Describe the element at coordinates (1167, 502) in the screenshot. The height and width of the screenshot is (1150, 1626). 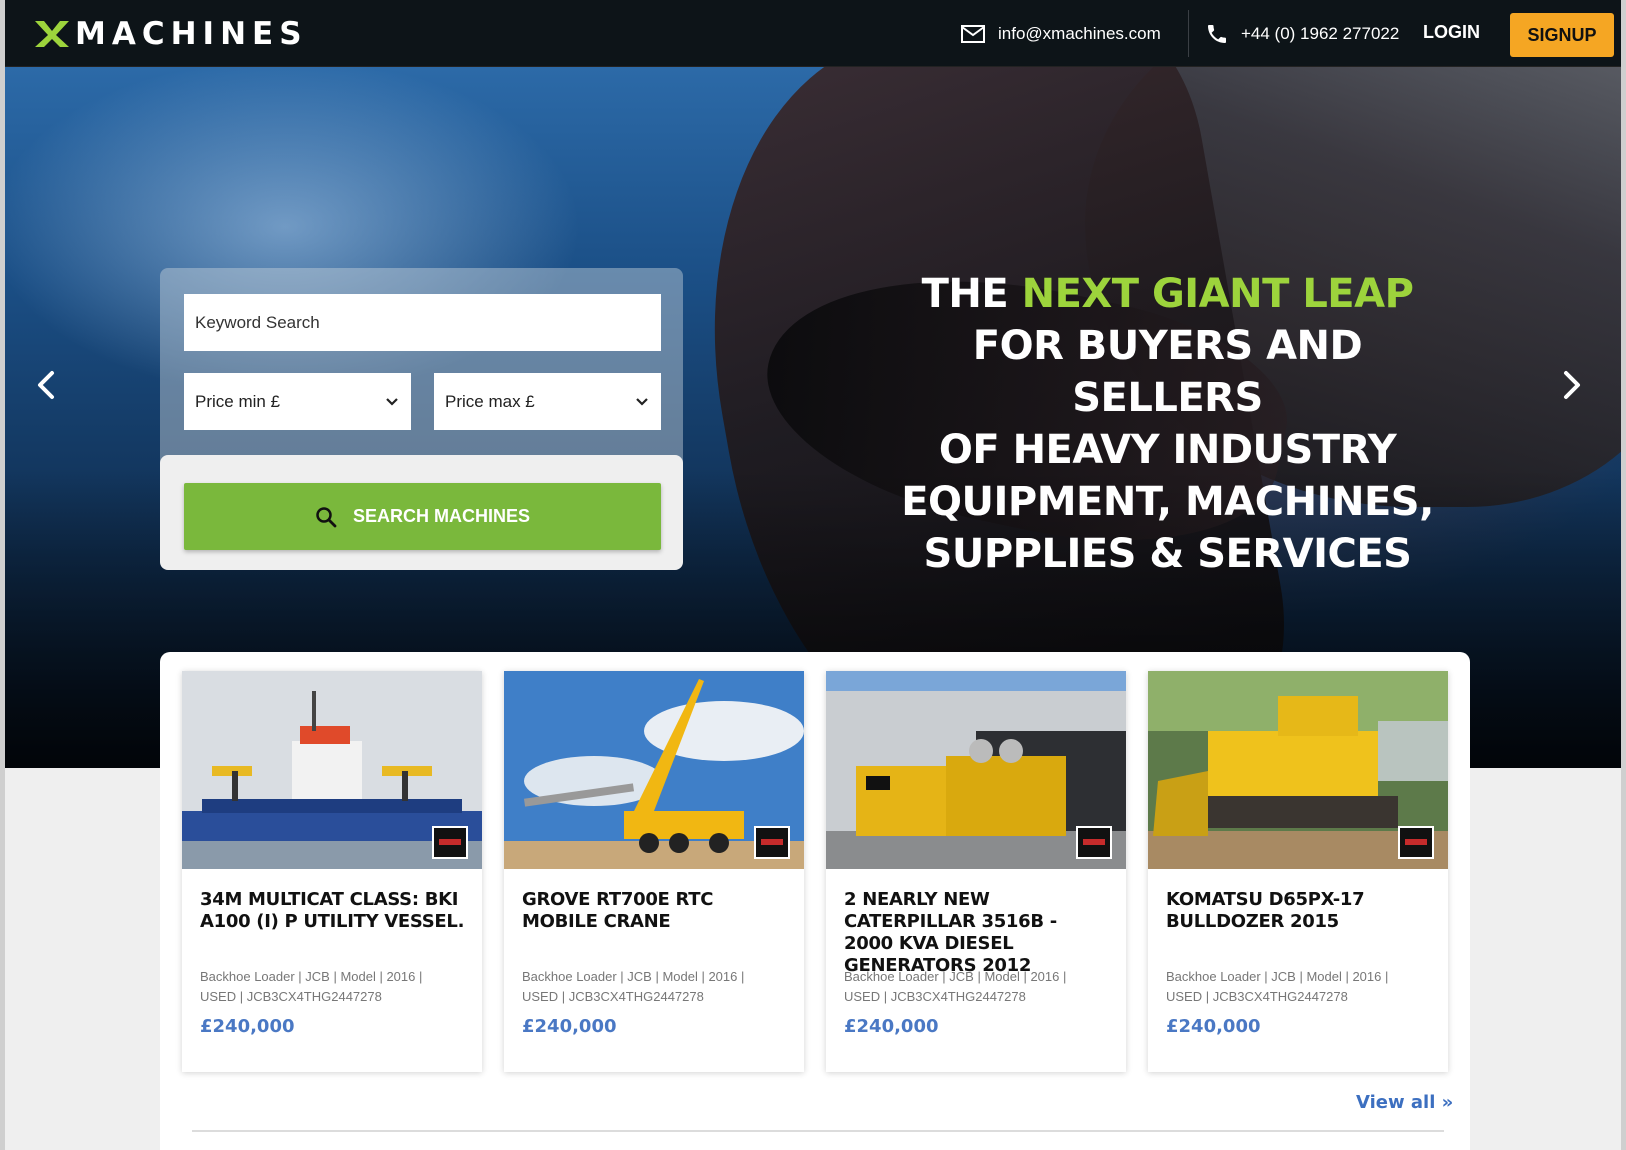
I see `headline-line-4: EQUIPMENT, MACHINES,` at that location.